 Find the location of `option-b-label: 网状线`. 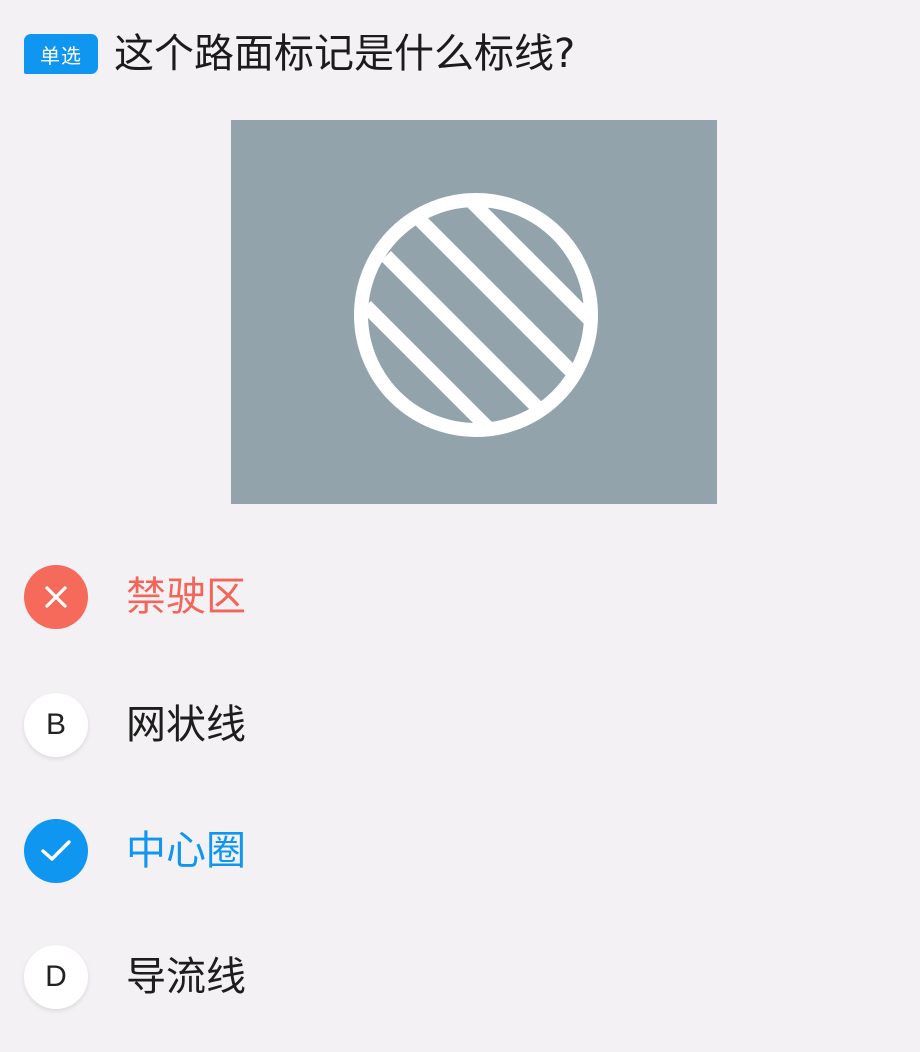

option-b-label: 网状线 is located at coordinates (186, 725).